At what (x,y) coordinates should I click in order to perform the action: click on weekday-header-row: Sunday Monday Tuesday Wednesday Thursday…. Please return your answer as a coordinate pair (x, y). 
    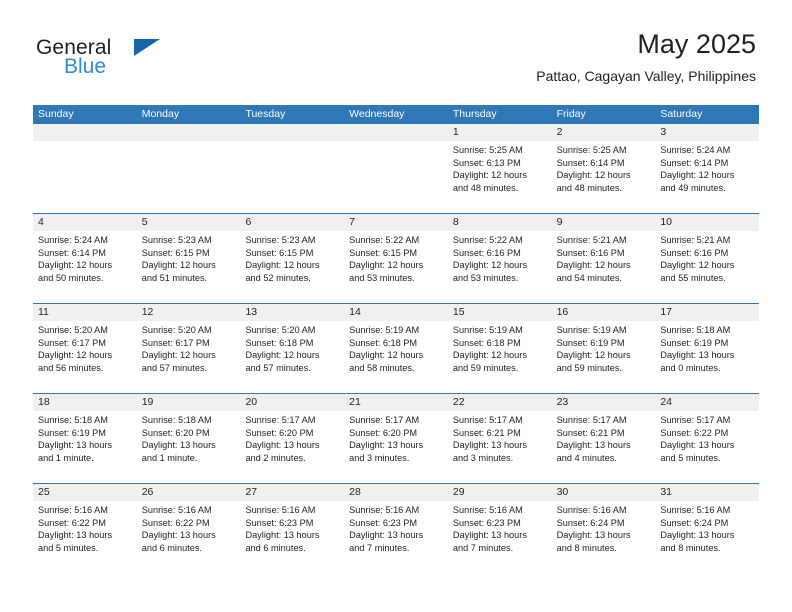
    Looking at the image, I should click on (396, 114).